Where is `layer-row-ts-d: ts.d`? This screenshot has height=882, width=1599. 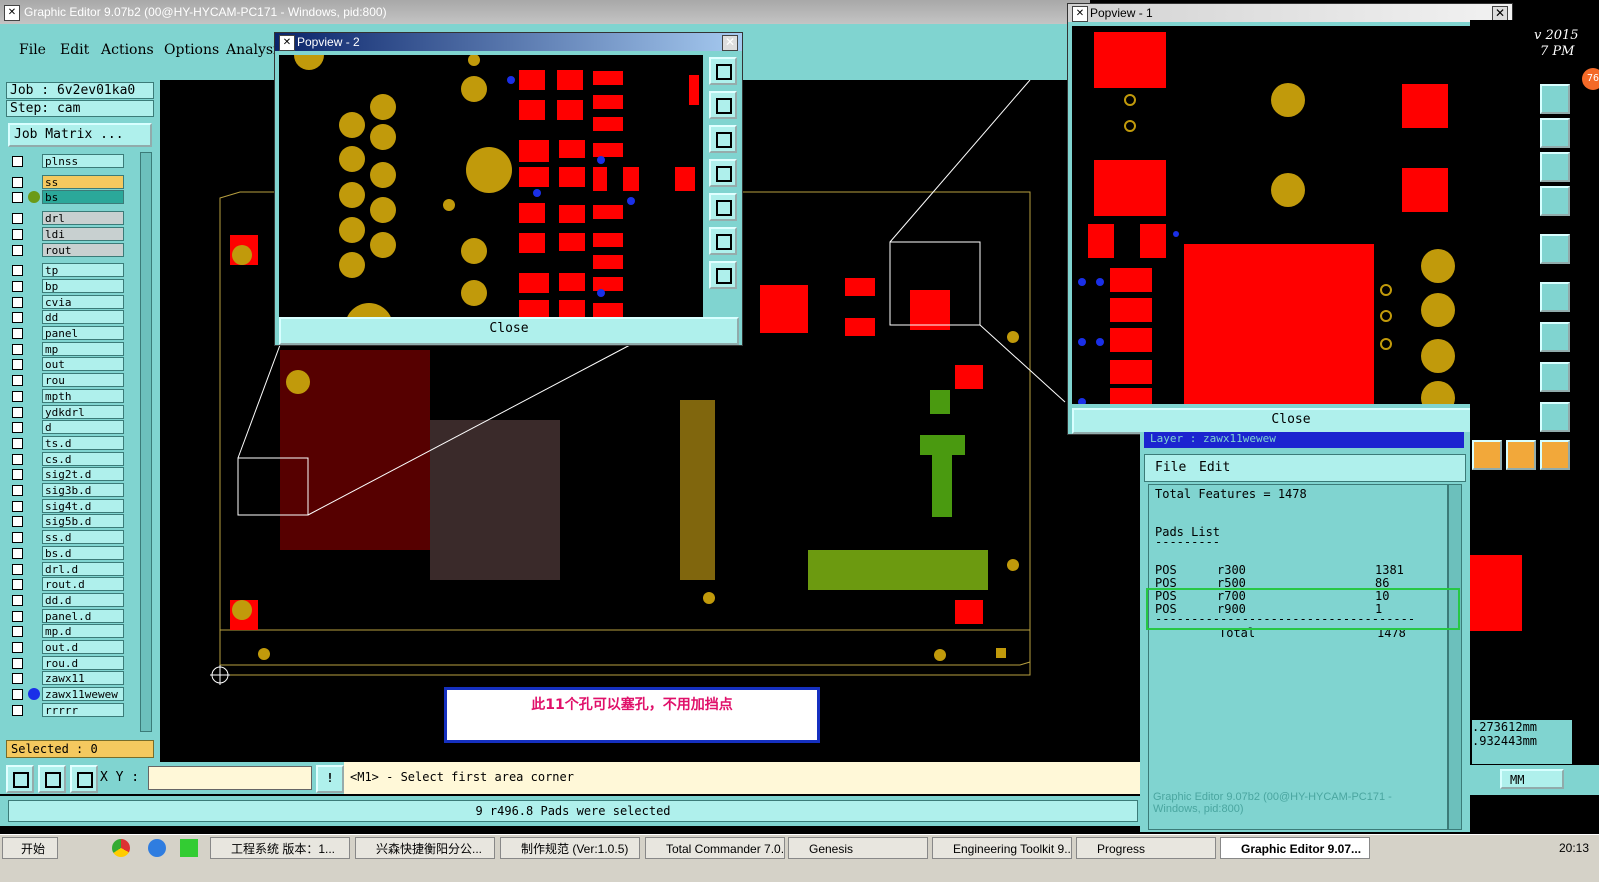 layer-row-ts-d: ts.d is located at coordinates (69, 443).